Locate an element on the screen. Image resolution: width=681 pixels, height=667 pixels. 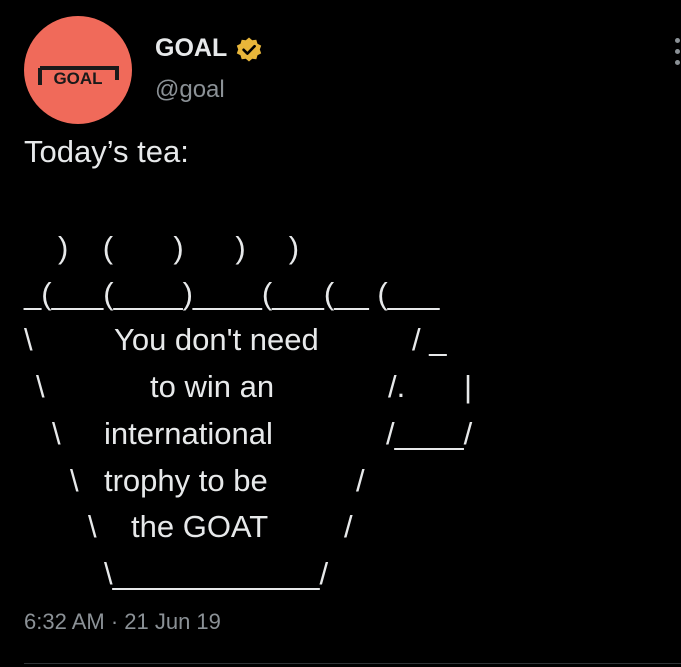
goal-logo-icon: GOAL is located at coordinates (78, 77).